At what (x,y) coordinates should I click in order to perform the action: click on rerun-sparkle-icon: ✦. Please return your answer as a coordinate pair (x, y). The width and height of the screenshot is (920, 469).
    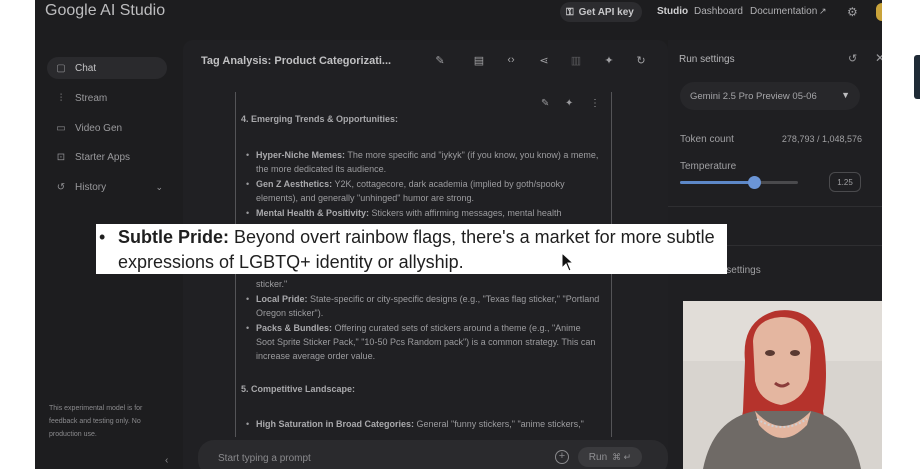
    Looking at the image, I should click on (569, 103).